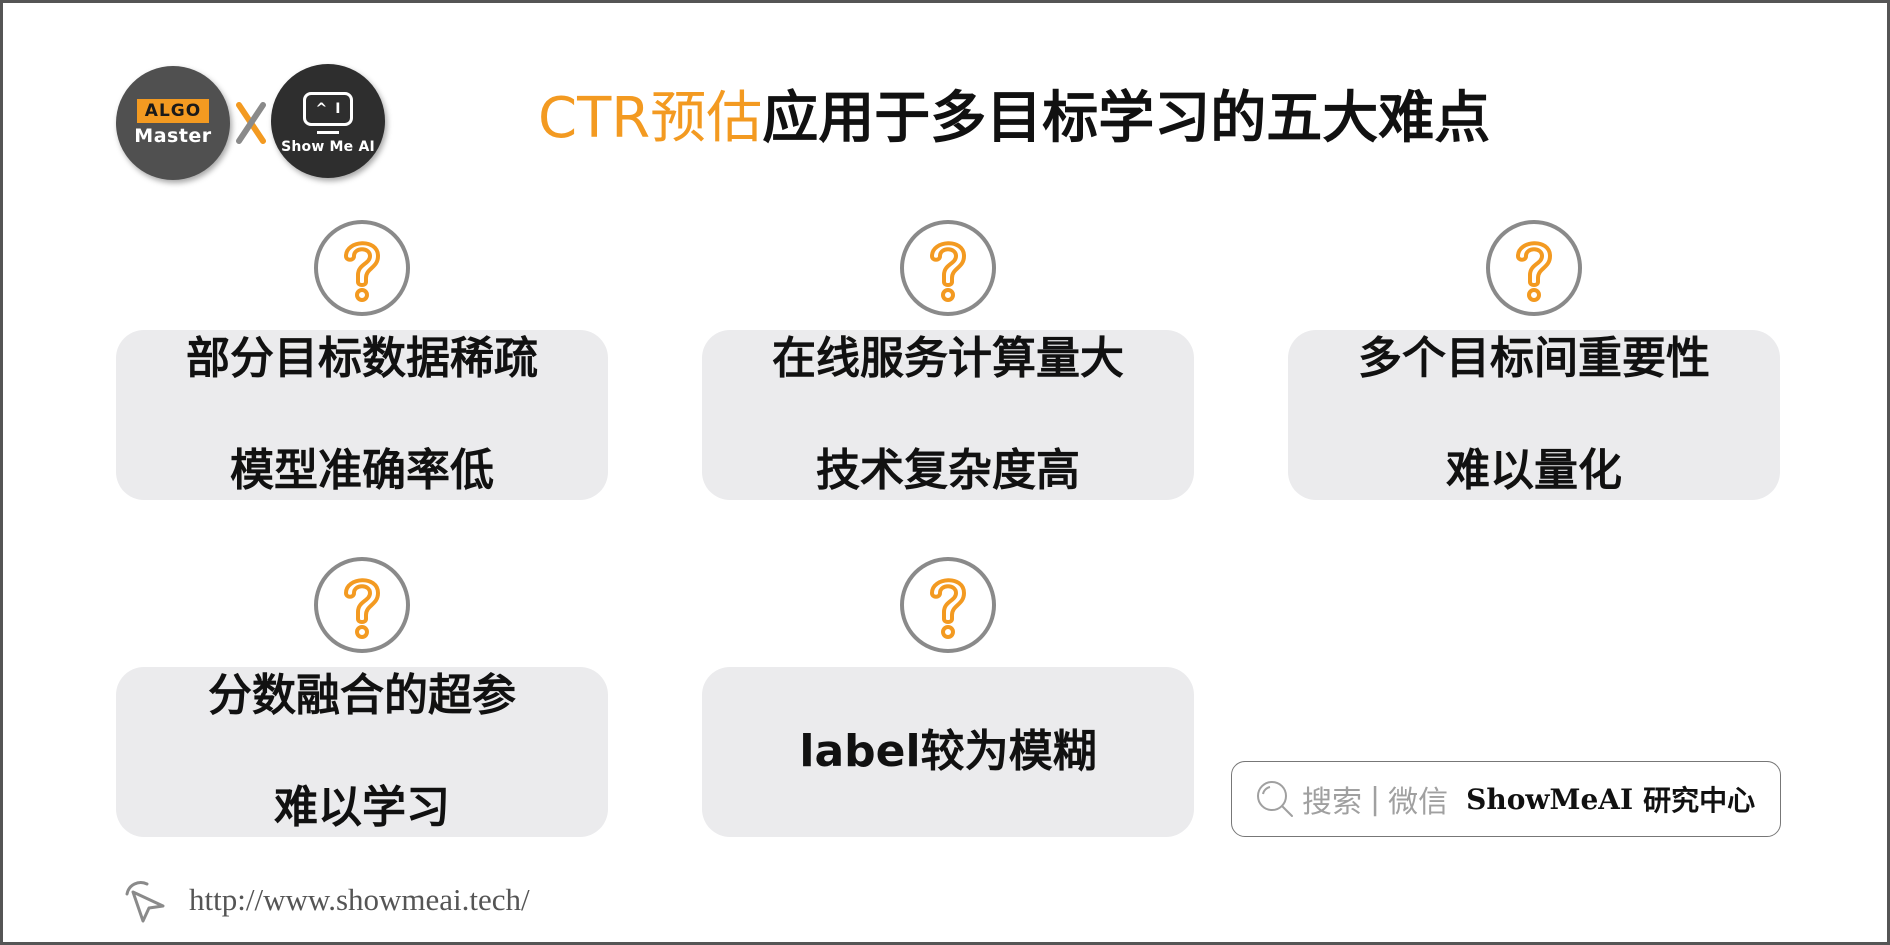  Describe the element at coordinates (1550, 799) in the screenshot. I see `brand-name: ShowMeAI` at that location.